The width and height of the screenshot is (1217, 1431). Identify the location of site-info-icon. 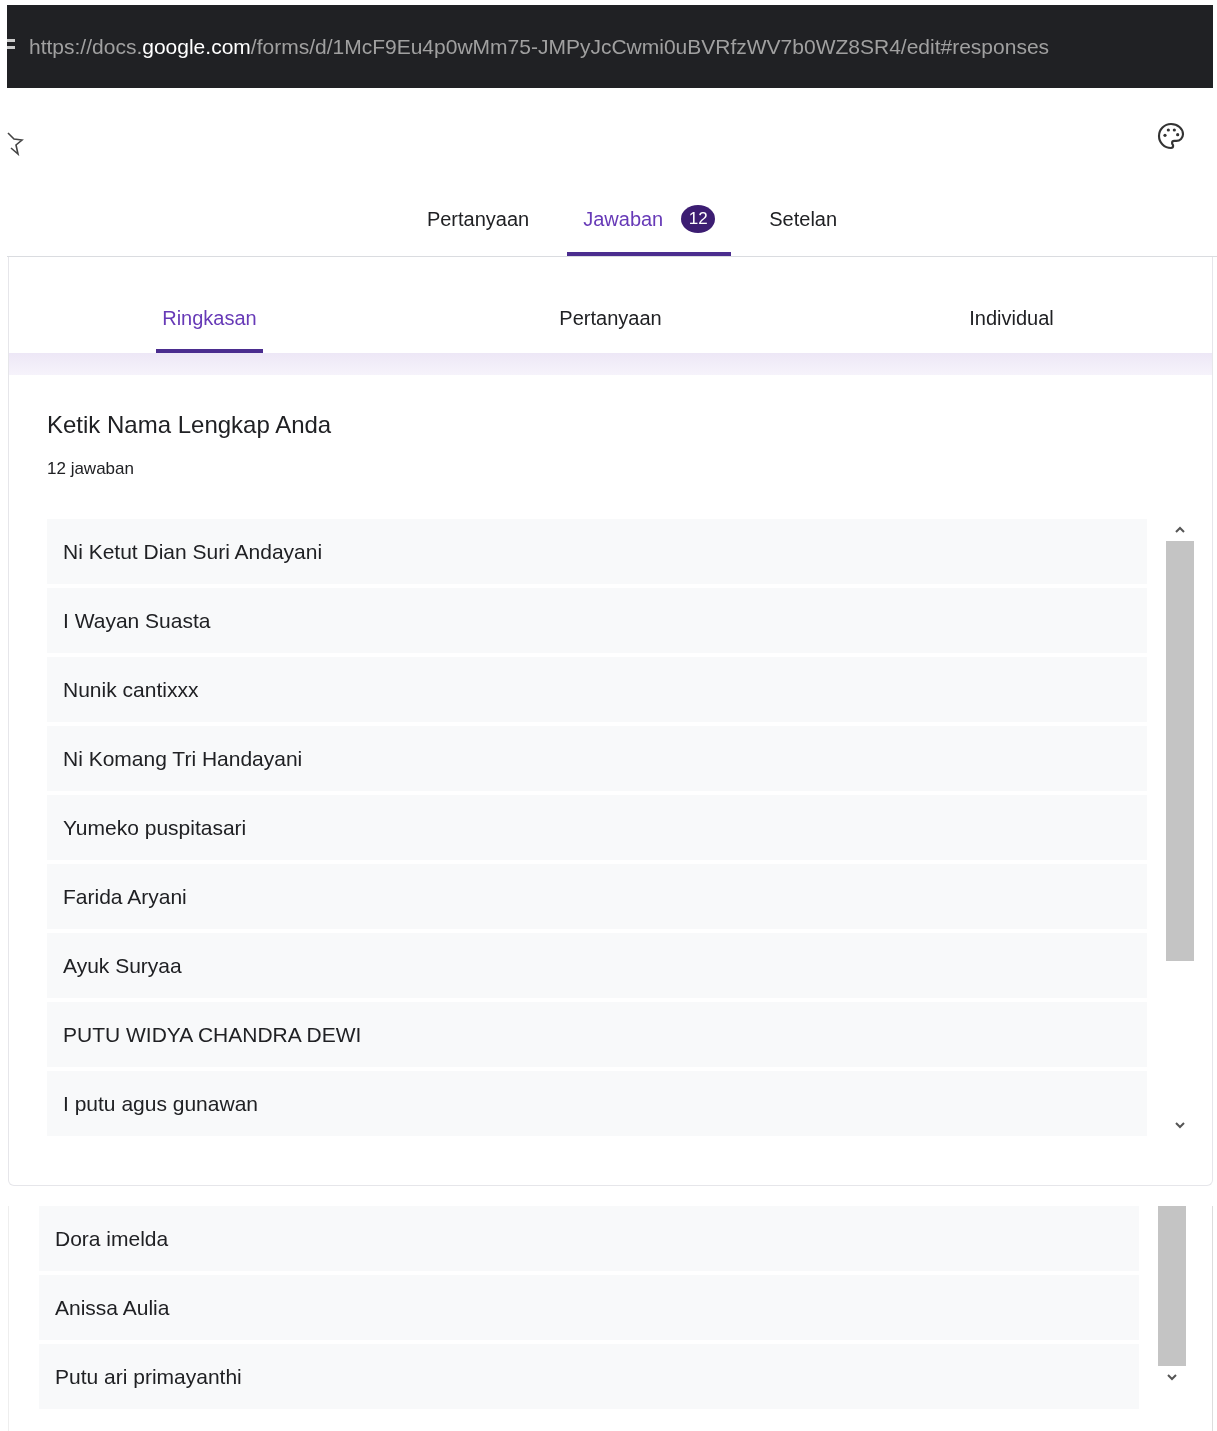
(11, 43).